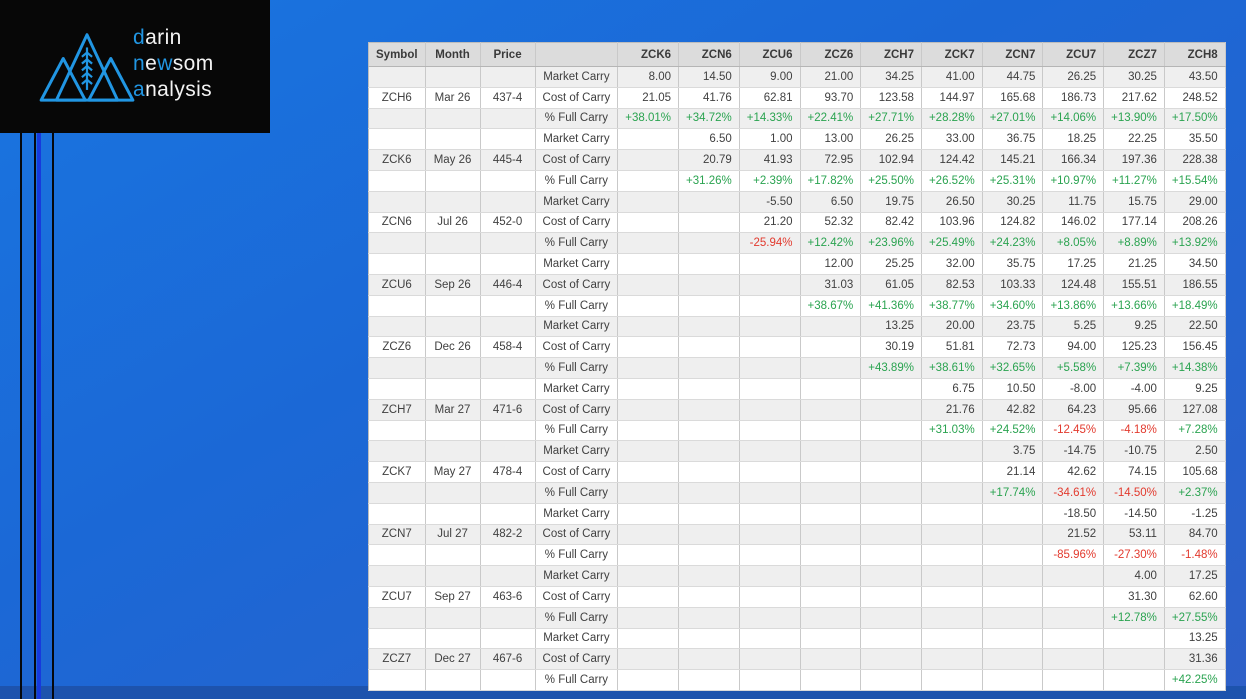 This screenshot has height=699, width=1246. Describe the element at coordinates (397, 597) in the screenshot. I see `cell-symbol: ZCU7` at that location.